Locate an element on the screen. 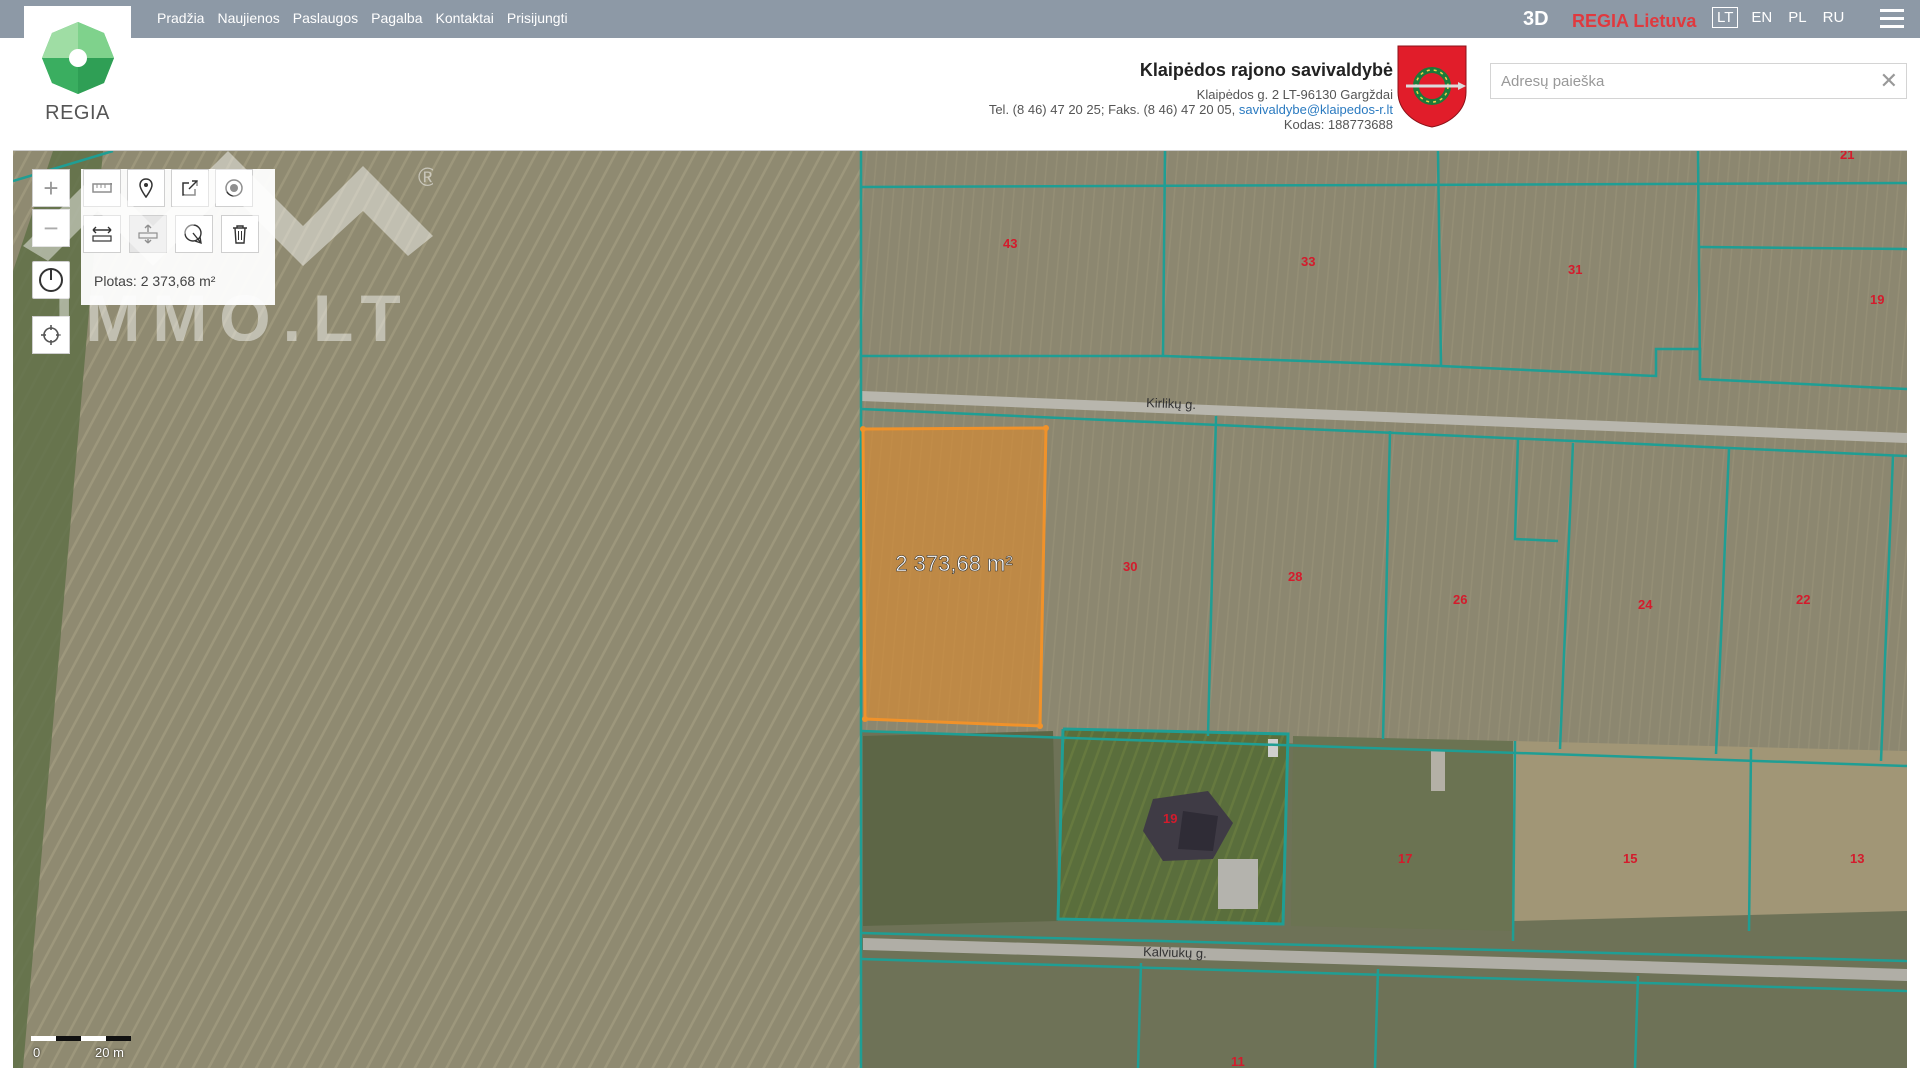 This screenshot has width=1920, height=1080. parcel-number: 11 is located at coordinates (1238, 1061).